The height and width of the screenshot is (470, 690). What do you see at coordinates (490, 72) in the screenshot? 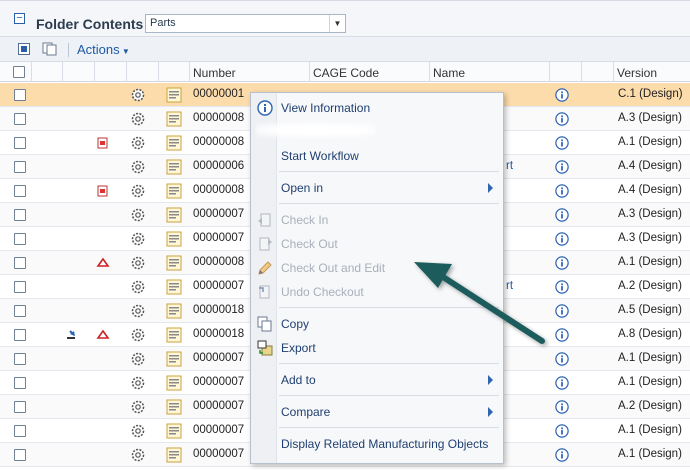
I see `column-header-name: Name` at bounding box center [490, 72].